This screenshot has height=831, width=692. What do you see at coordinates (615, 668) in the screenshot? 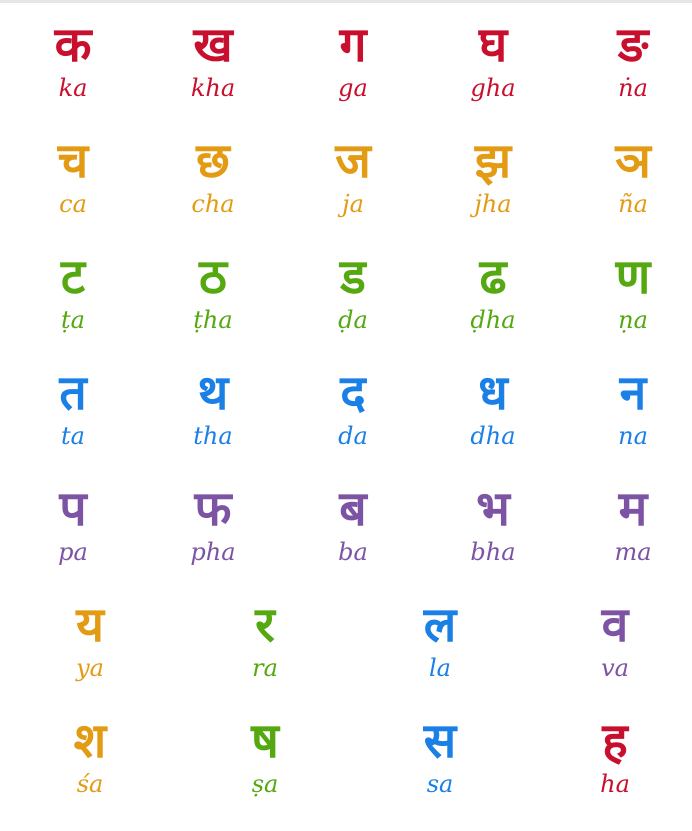
I see `transliteration: va` at bounding box center [615, 668].